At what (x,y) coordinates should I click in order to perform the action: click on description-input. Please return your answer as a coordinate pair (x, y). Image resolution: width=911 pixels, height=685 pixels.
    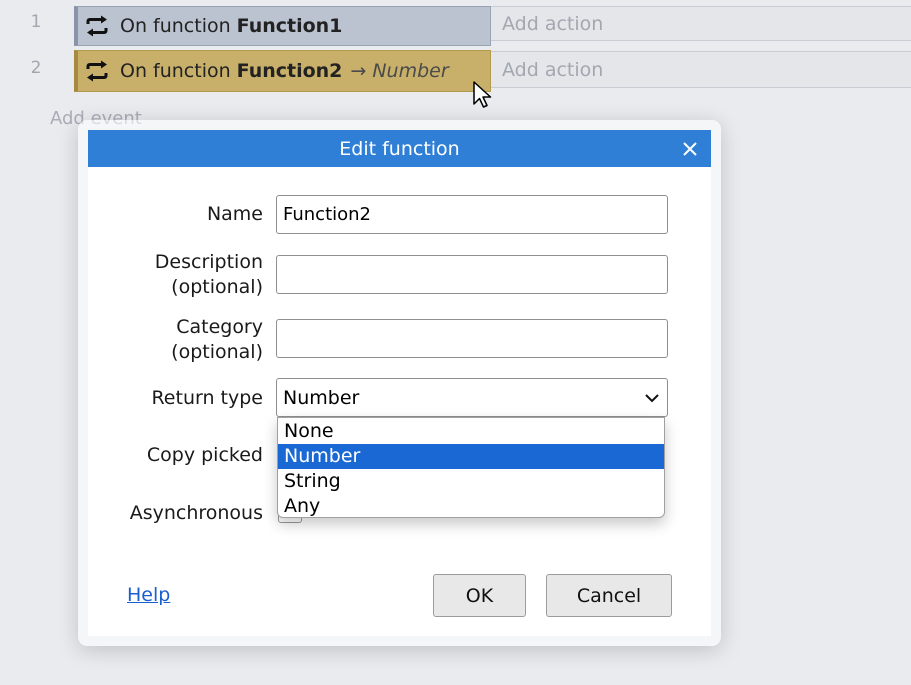
    Looking at the image, I should click on (472, 274).